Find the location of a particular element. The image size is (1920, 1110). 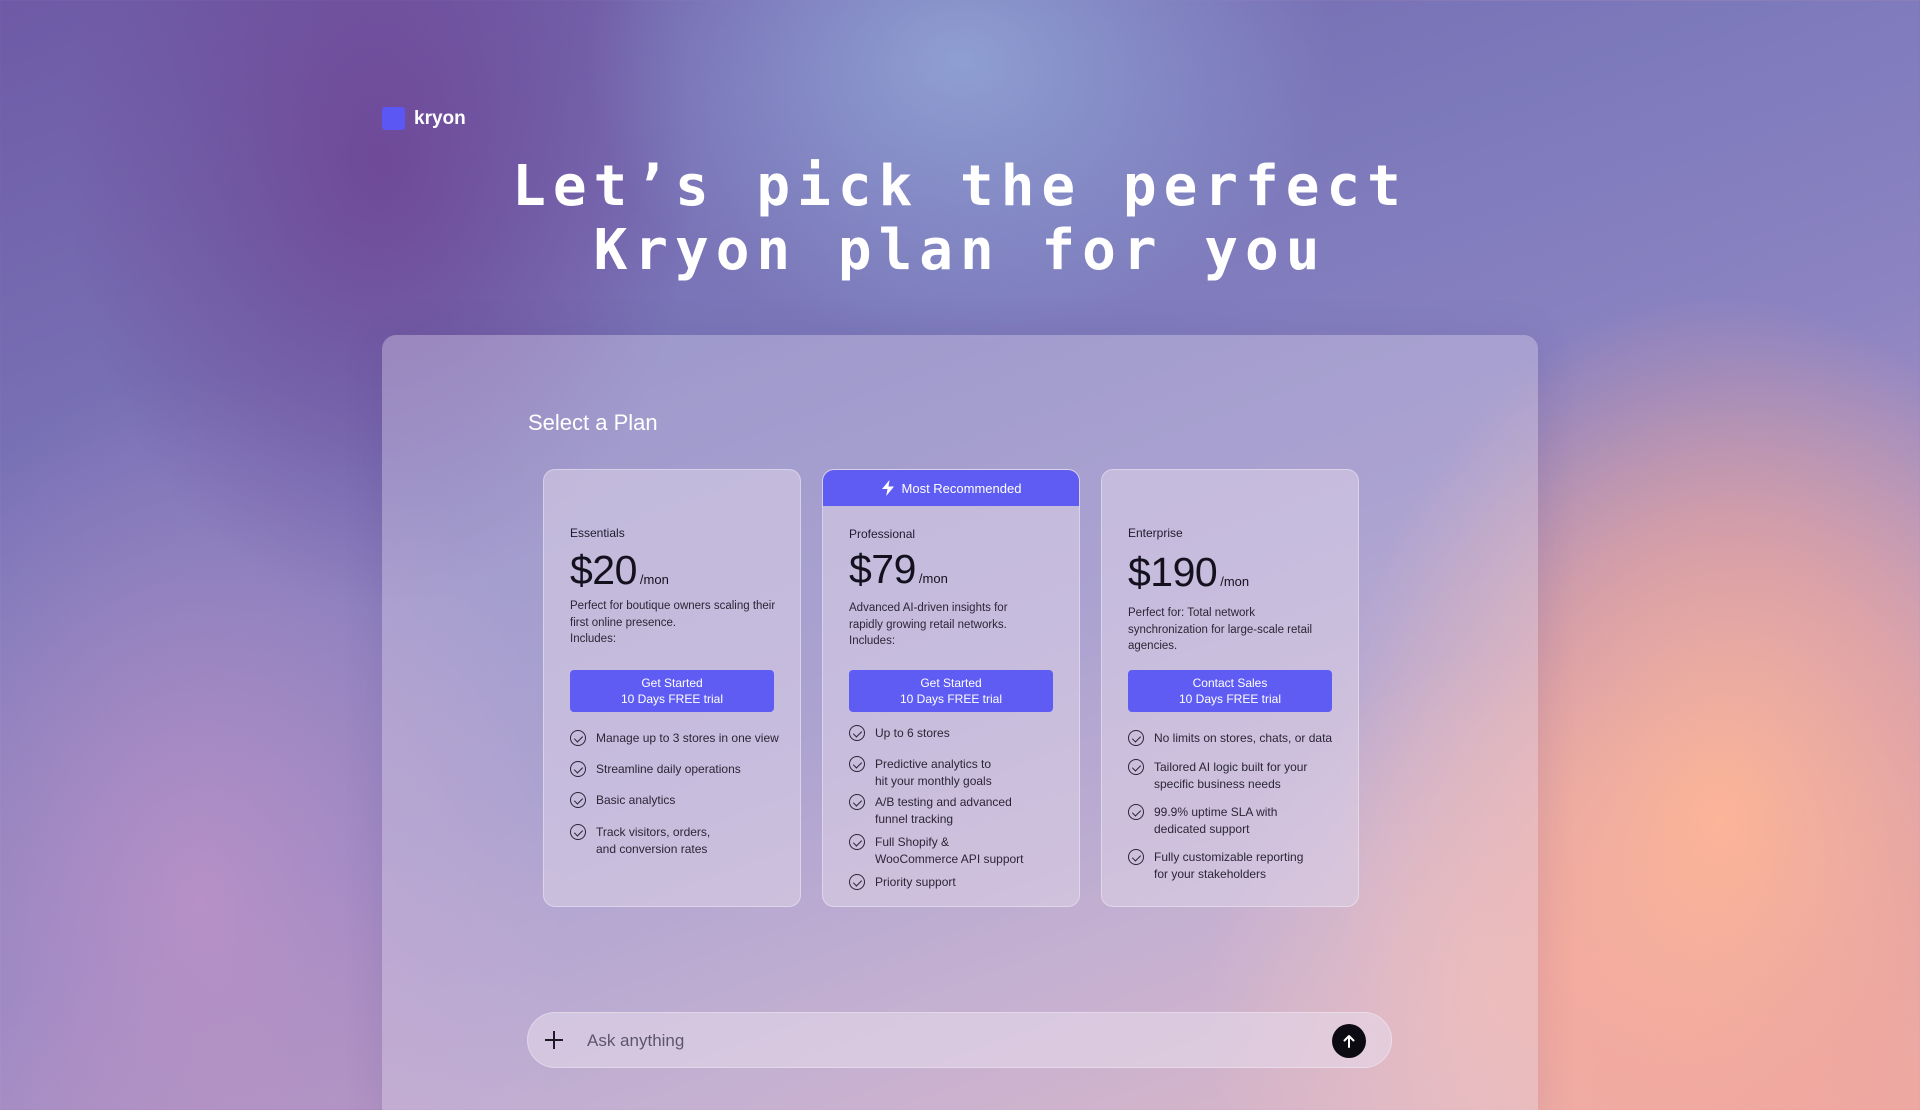

plan-name: Enterprise is located at coordinates (1155, 533).